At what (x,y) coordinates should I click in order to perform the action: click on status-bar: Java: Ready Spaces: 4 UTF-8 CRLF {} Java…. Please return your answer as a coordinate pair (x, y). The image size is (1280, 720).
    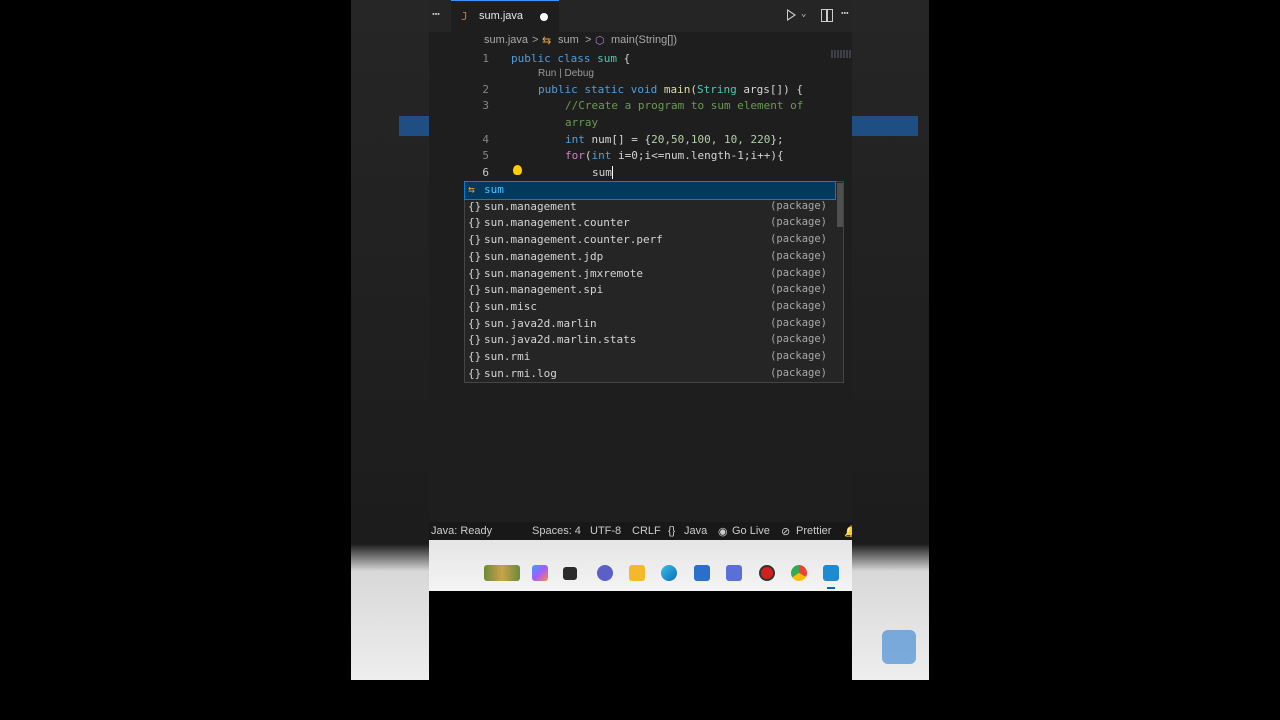
    Looking at the image, I should click on (640, 531).